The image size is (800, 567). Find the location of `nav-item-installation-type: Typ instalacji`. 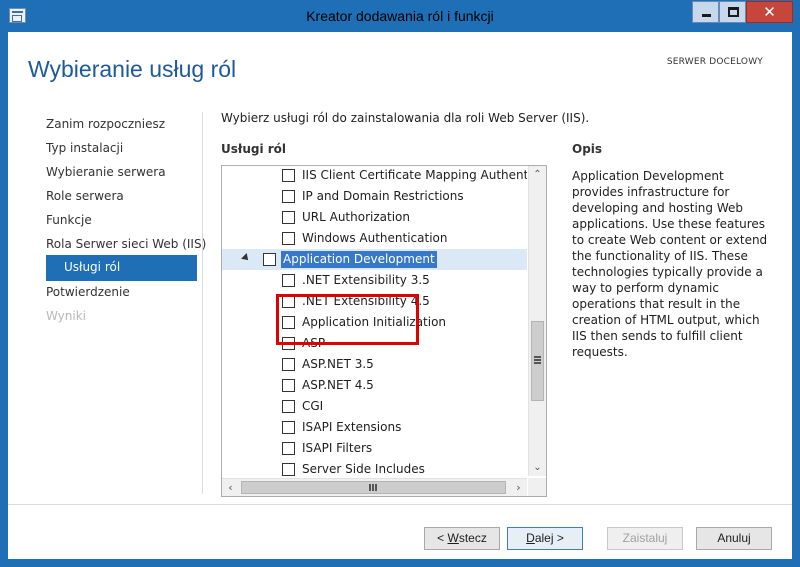

nav-item-installation-type: Typ instalacji is located at coordinates (84, 148).